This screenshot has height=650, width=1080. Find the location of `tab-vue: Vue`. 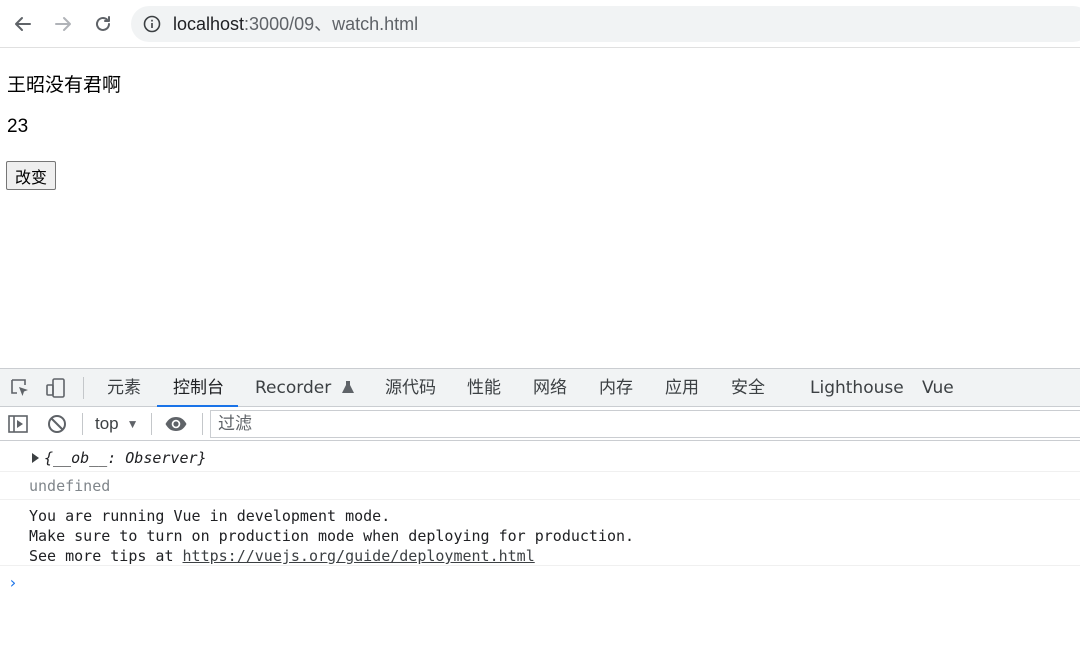

tab-vue: Vue is located at coordinates (938, 388).